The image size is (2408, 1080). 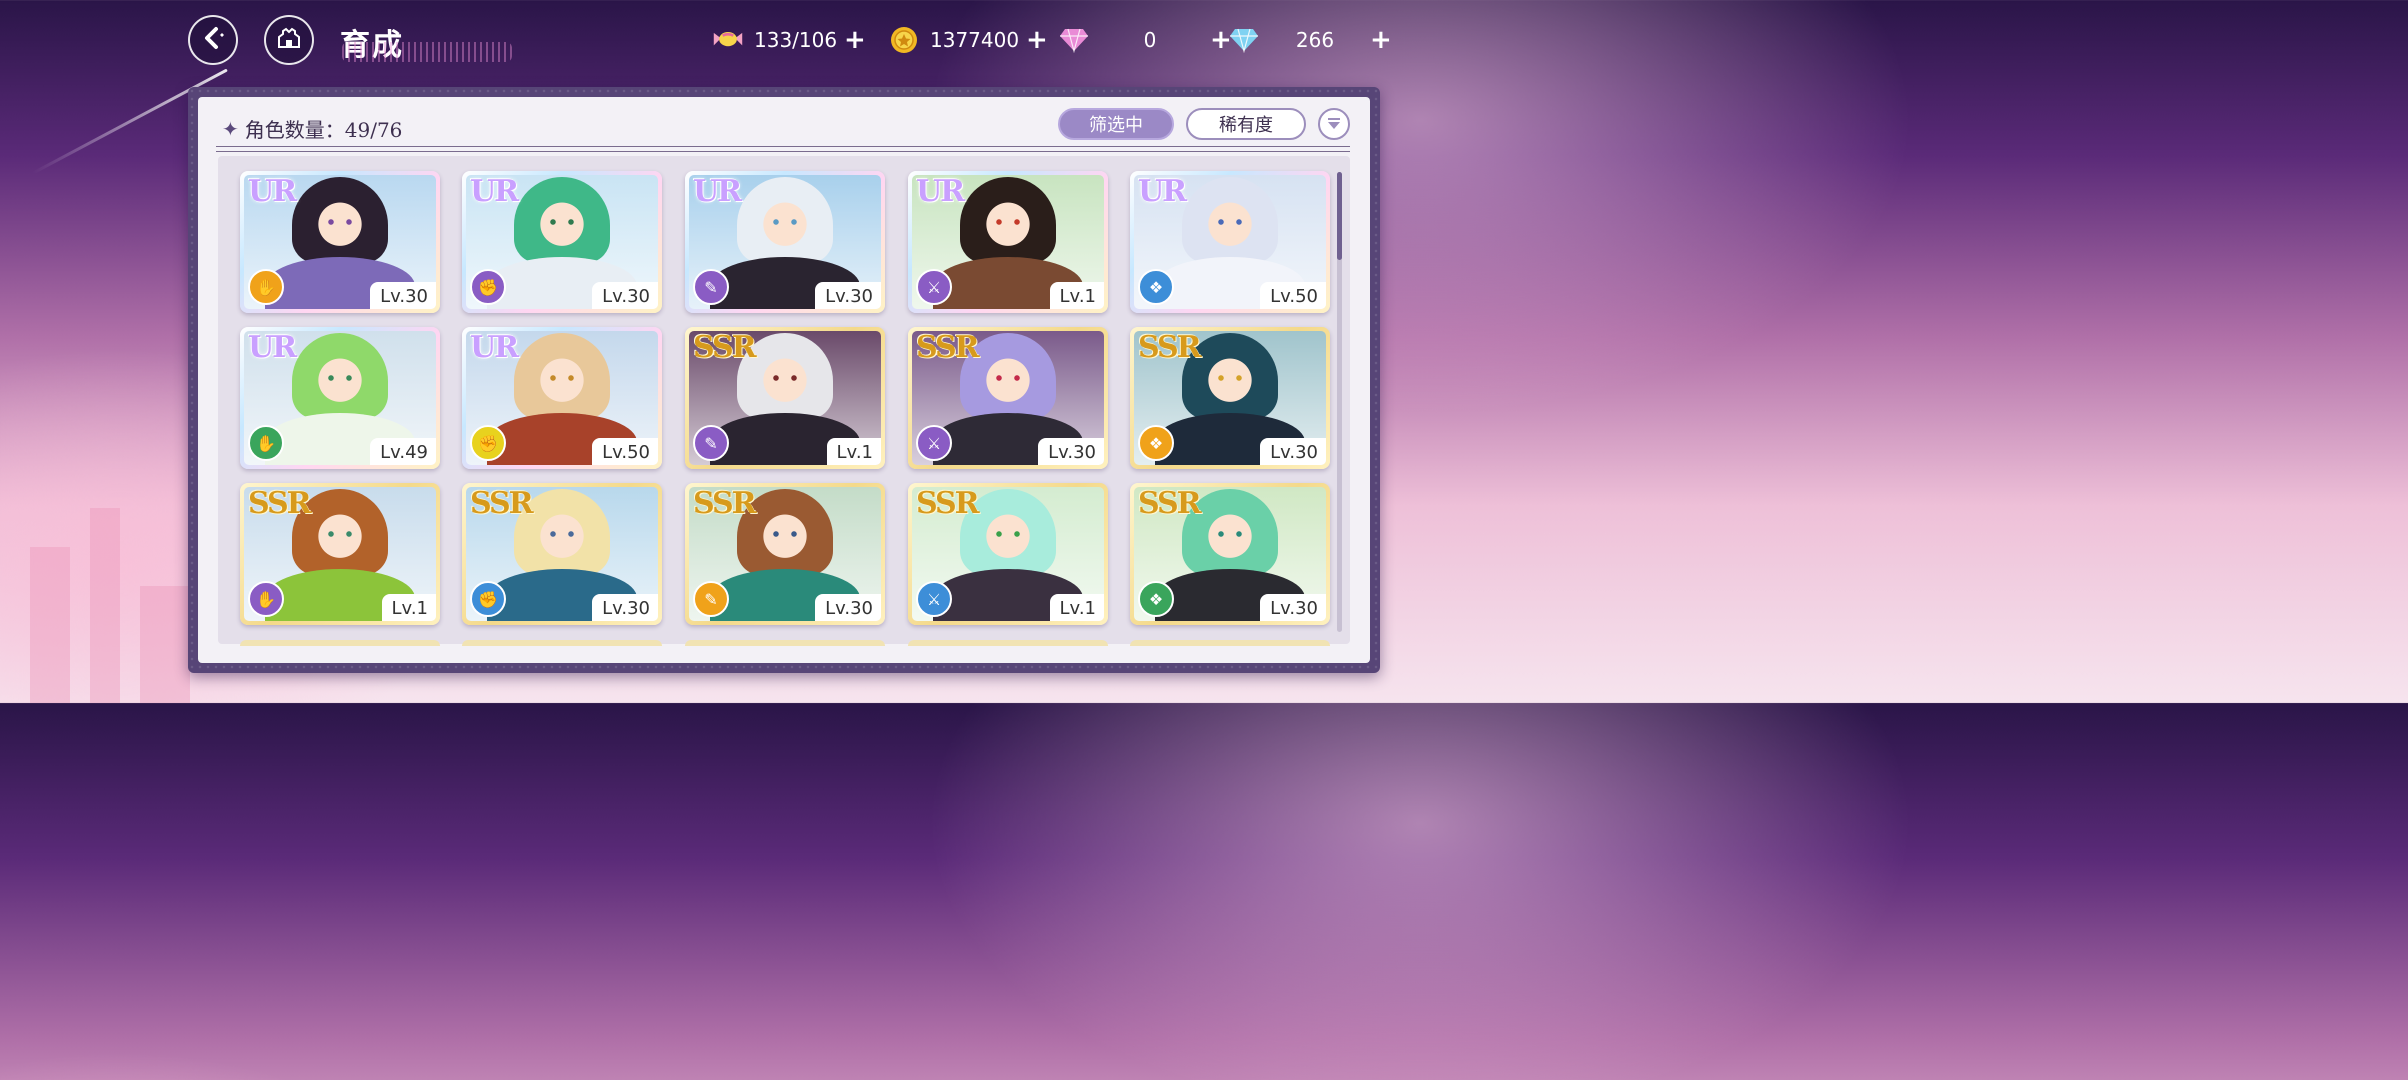 I want to click on character-card: UR ❖ Lv.50, so click(x=1230, y=242).